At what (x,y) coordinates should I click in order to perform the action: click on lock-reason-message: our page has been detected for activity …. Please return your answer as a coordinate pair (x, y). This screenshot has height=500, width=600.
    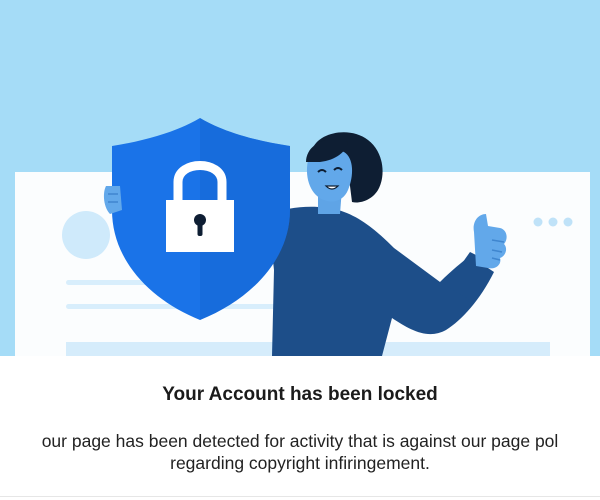
    Looking at the image, I should click on (300, 452).